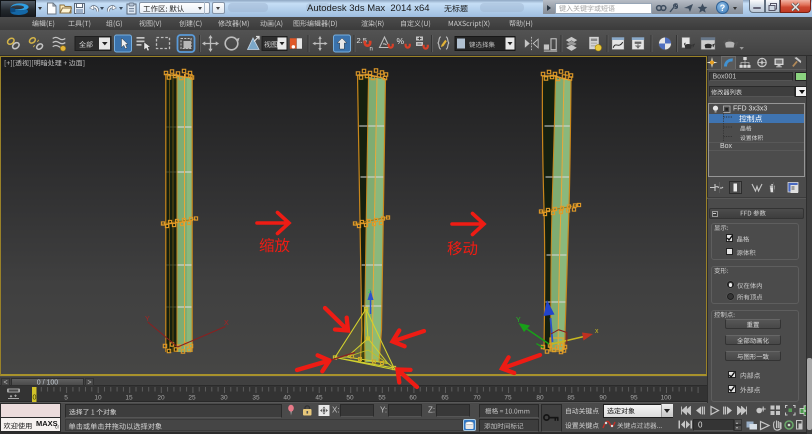  What do you see at coordinates (571, 398) in the screenshot?
I see `svg-text: 85` at bounding box center [571, 398].